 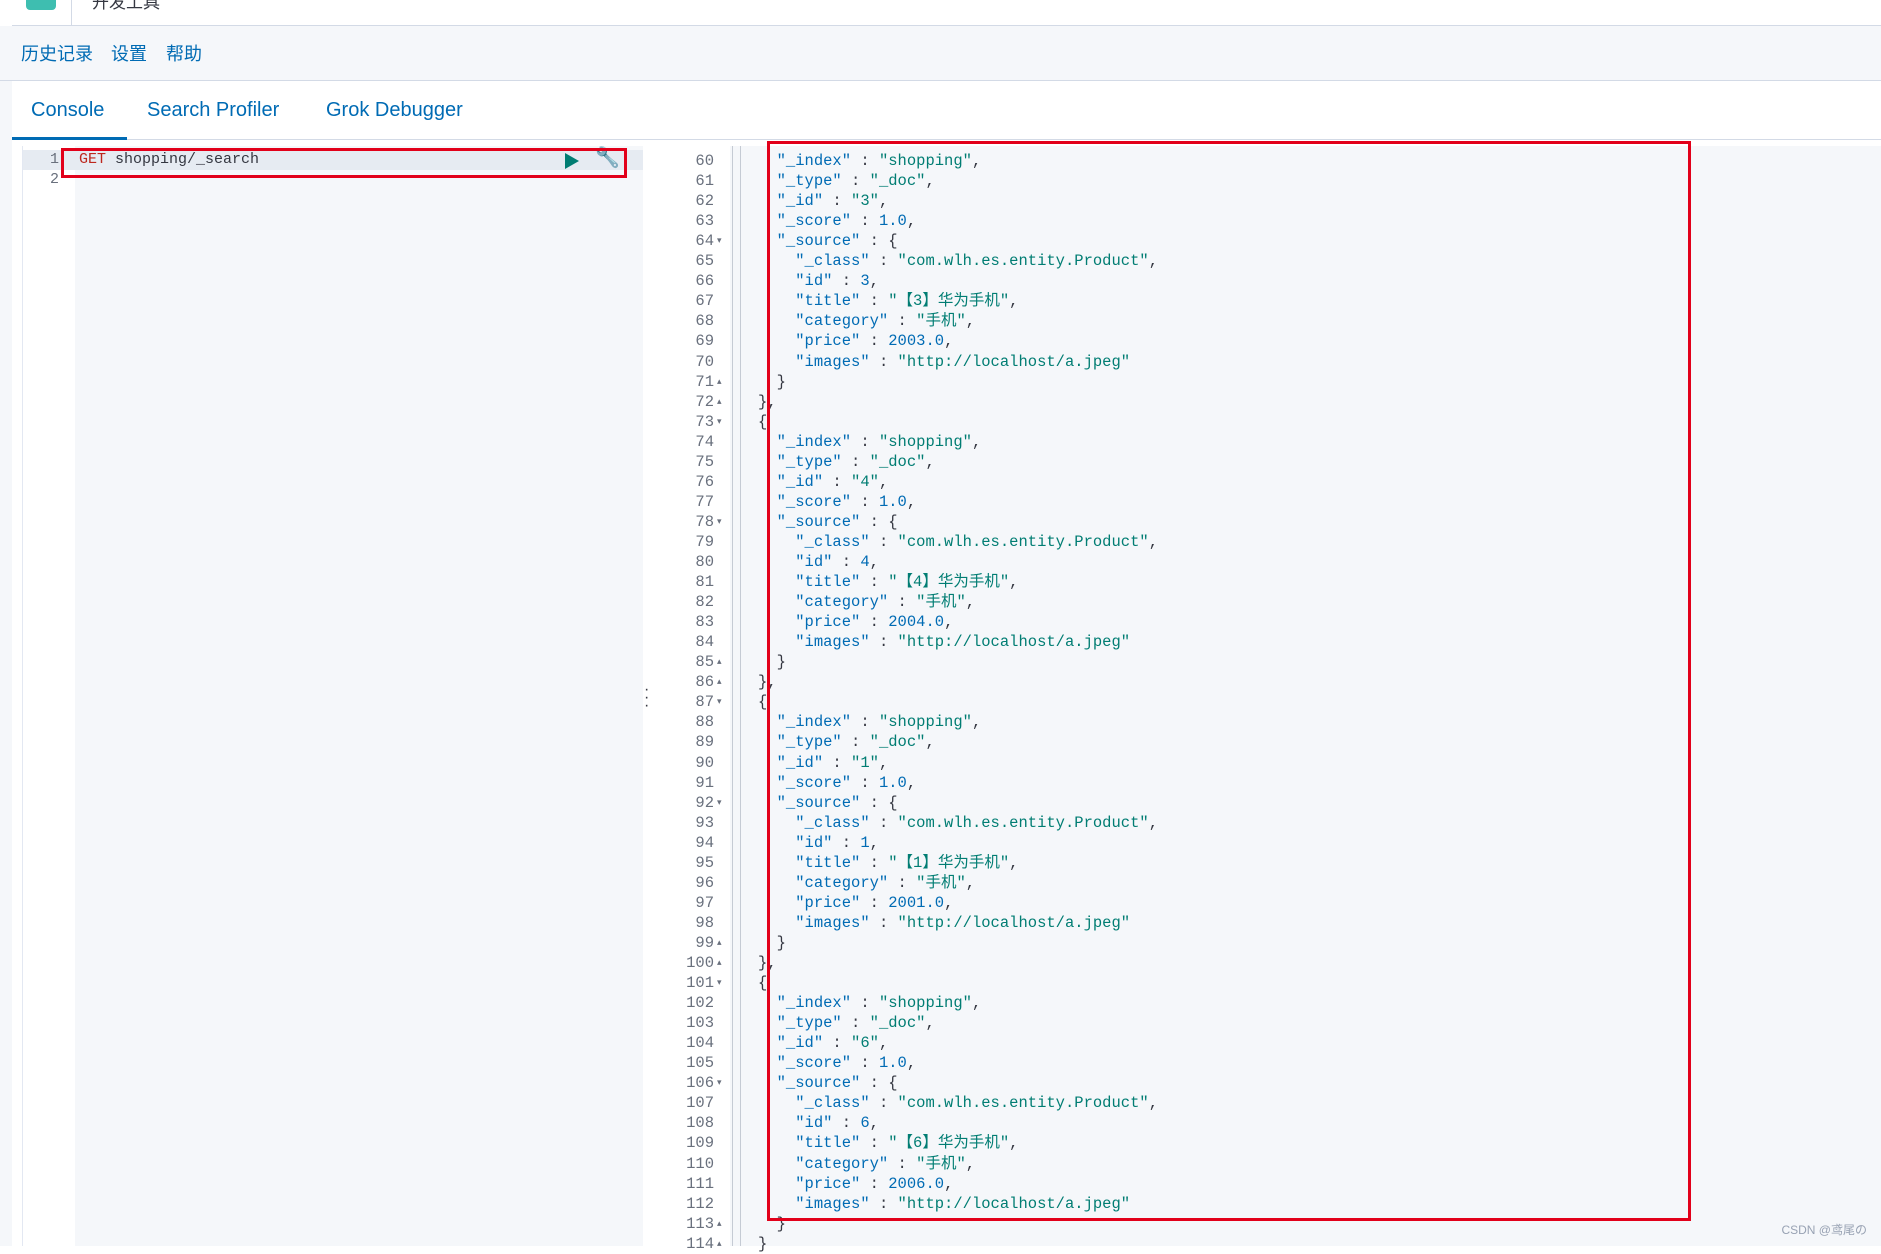 What do you see at coordinates (704, 541) in the screenshot?
I see `line-number: 79` at bounding box center [704, 541].